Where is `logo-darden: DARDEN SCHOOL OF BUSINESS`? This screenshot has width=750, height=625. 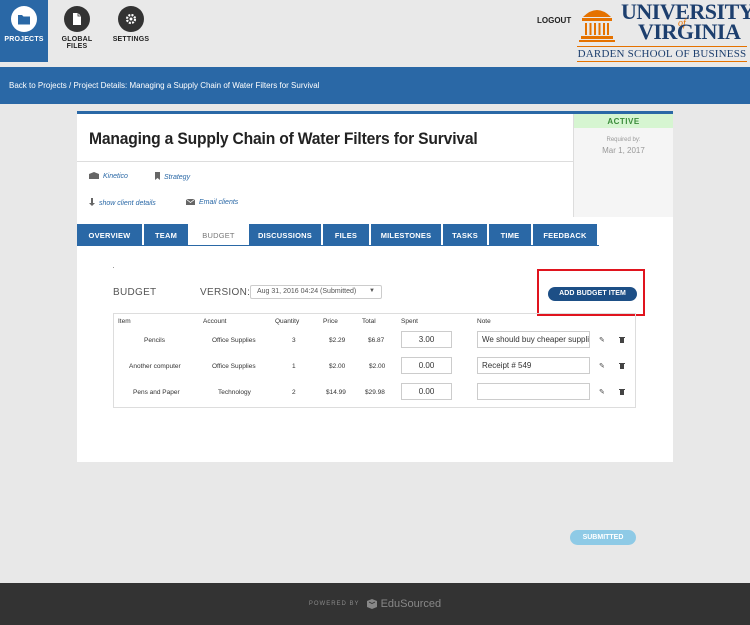
logo-darden: DARDEN SCHOOL OF BUSINESS is located at coordinates (662, 54).